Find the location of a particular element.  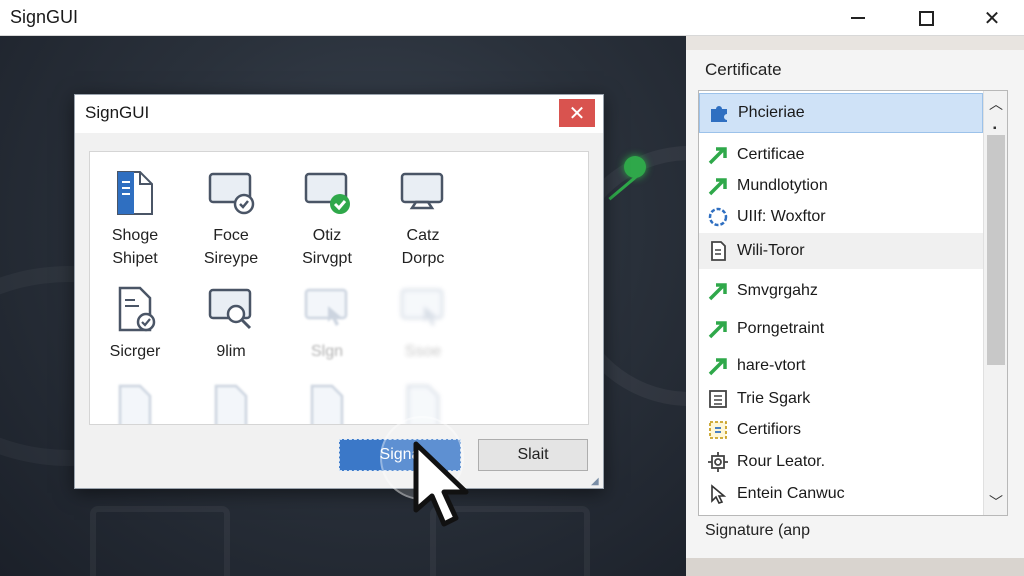

maximize-button is located at coordinates (926, 18).